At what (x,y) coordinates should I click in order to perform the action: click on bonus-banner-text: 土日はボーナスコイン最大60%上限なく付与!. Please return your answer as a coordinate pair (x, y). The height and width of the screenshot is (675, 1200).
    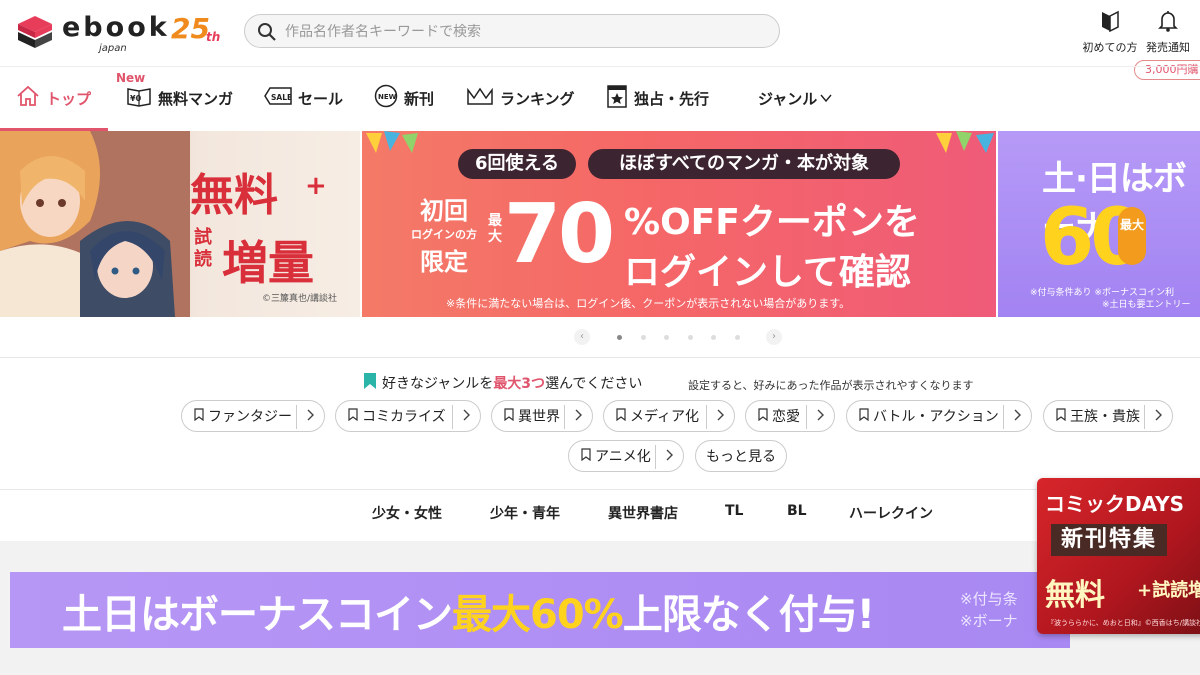
    Looking at the image, I should click on (468, 611).